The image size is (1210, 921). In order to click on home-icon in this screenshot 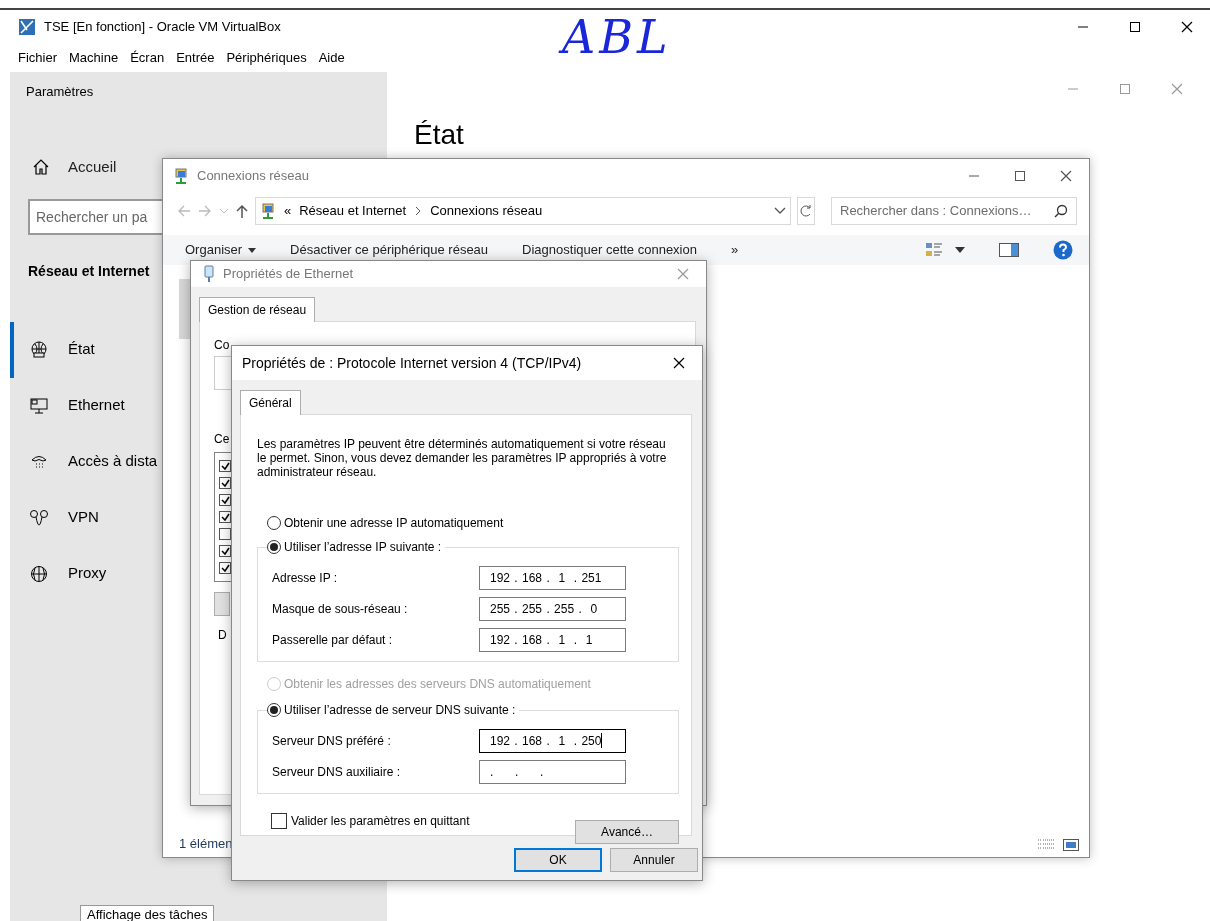, I will do `click(41, 167)`.